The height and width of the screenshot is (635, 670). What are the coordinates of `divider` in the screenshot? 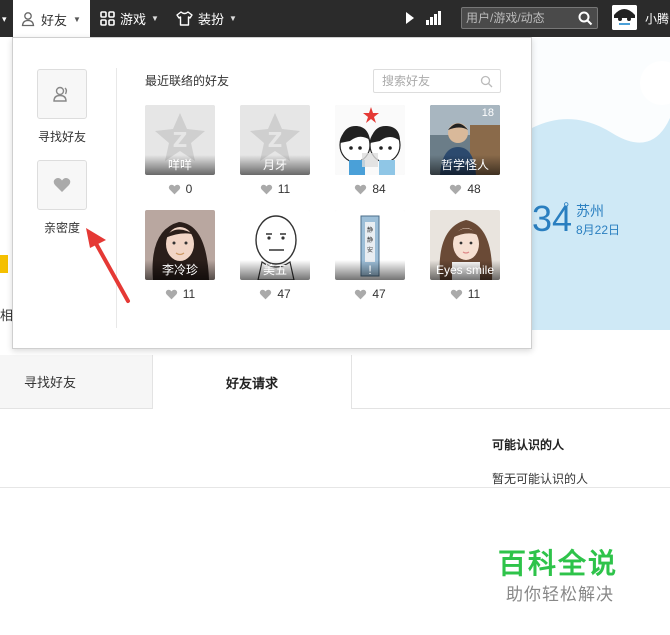 It's located at (335, 487).